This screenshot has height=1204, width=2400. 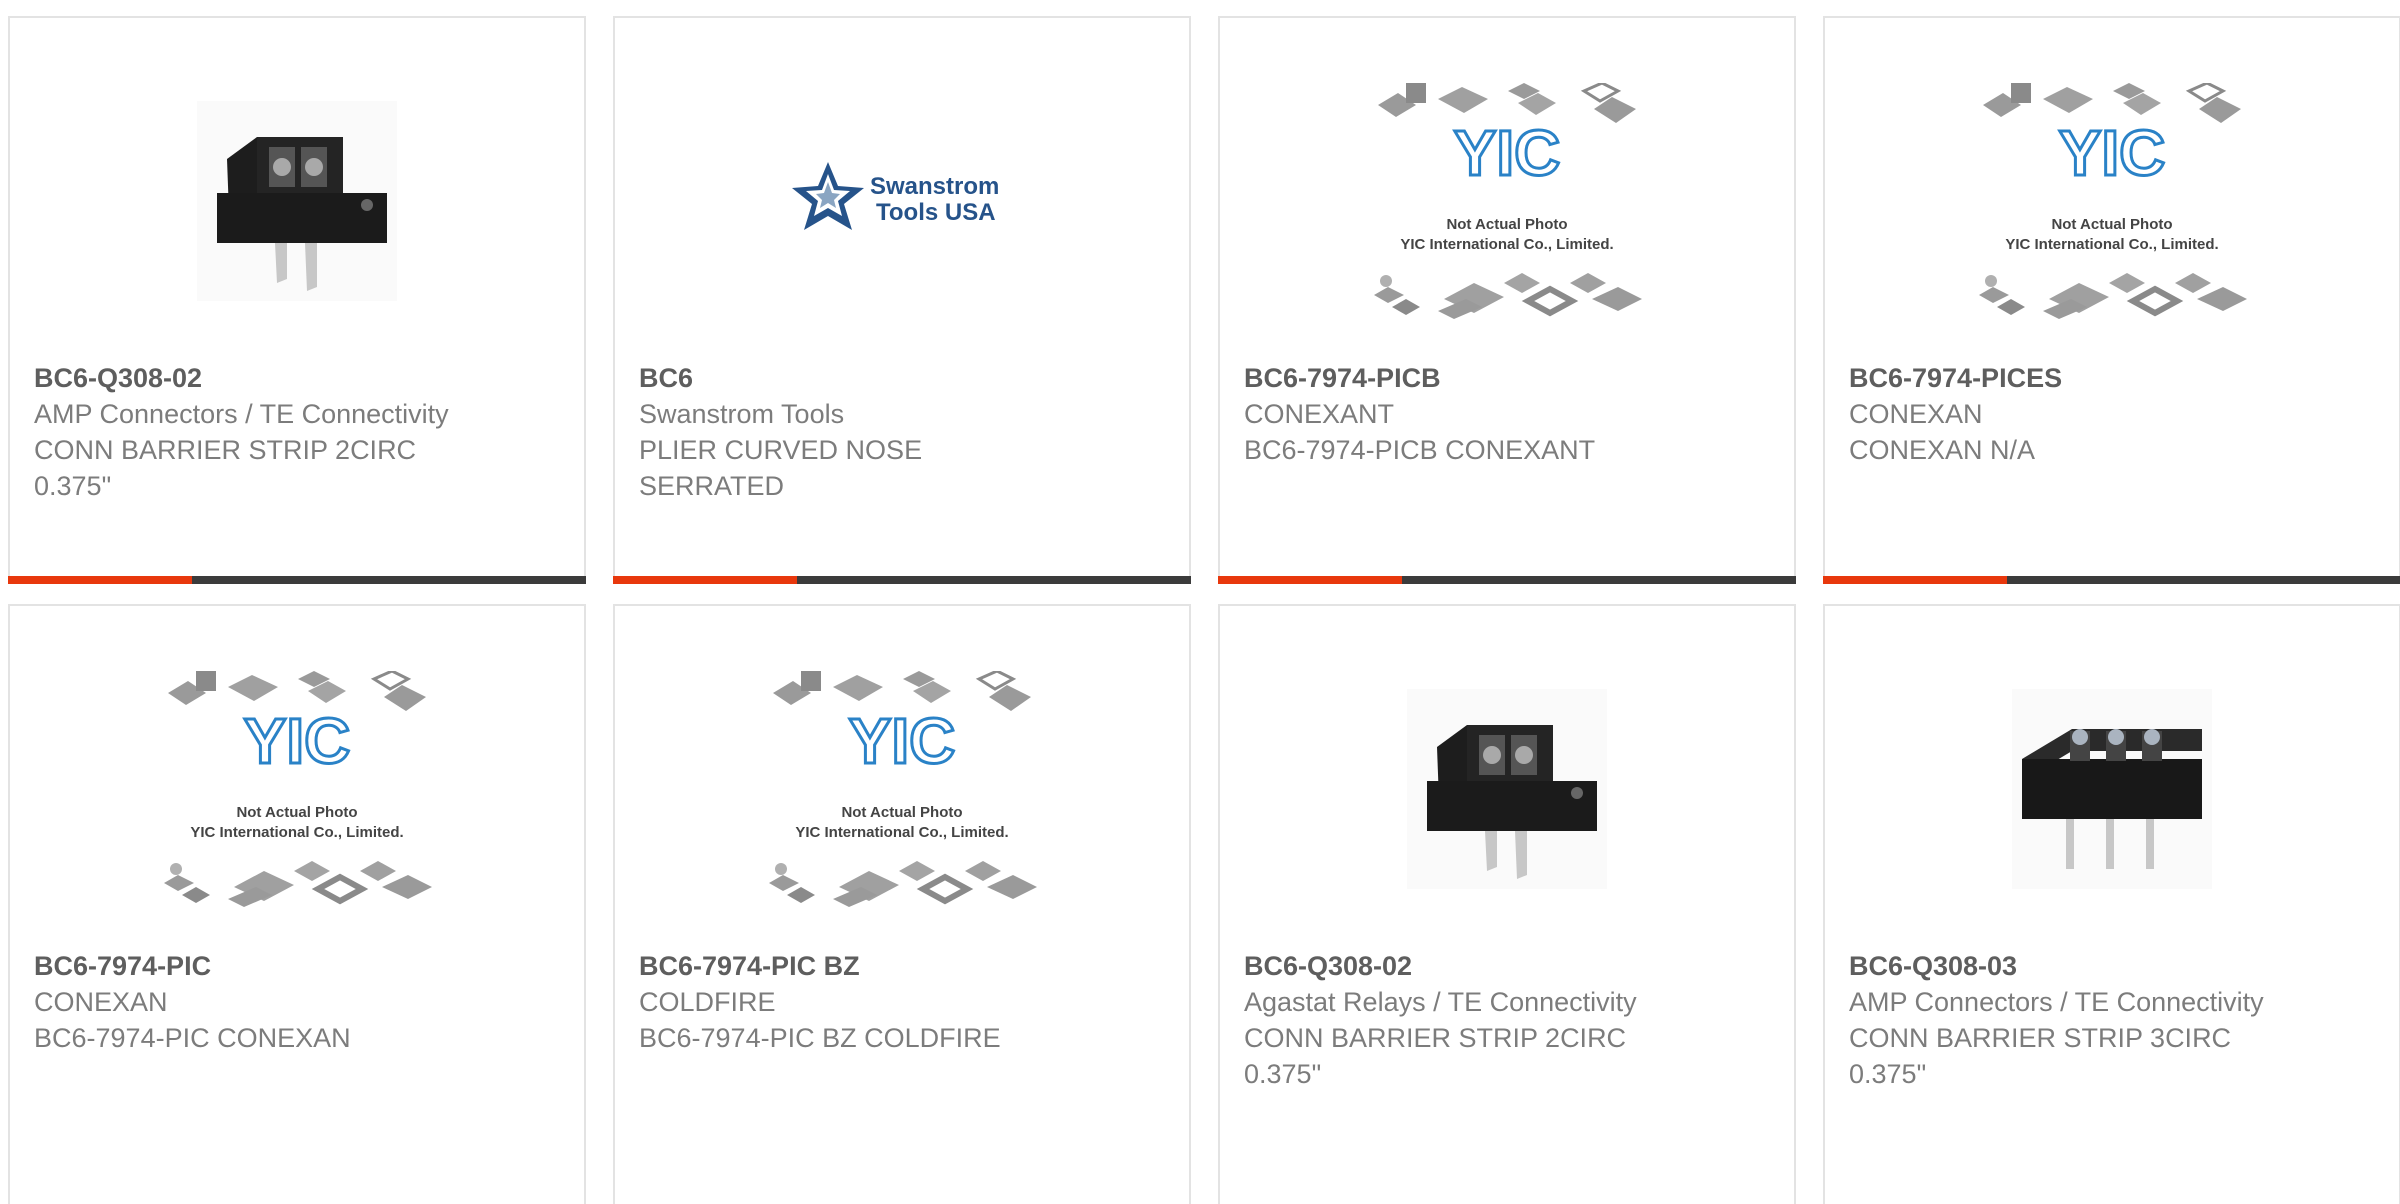 I want to click on description: BC6-7974-PIC CONEXAN, so click(x=192, y=1038).